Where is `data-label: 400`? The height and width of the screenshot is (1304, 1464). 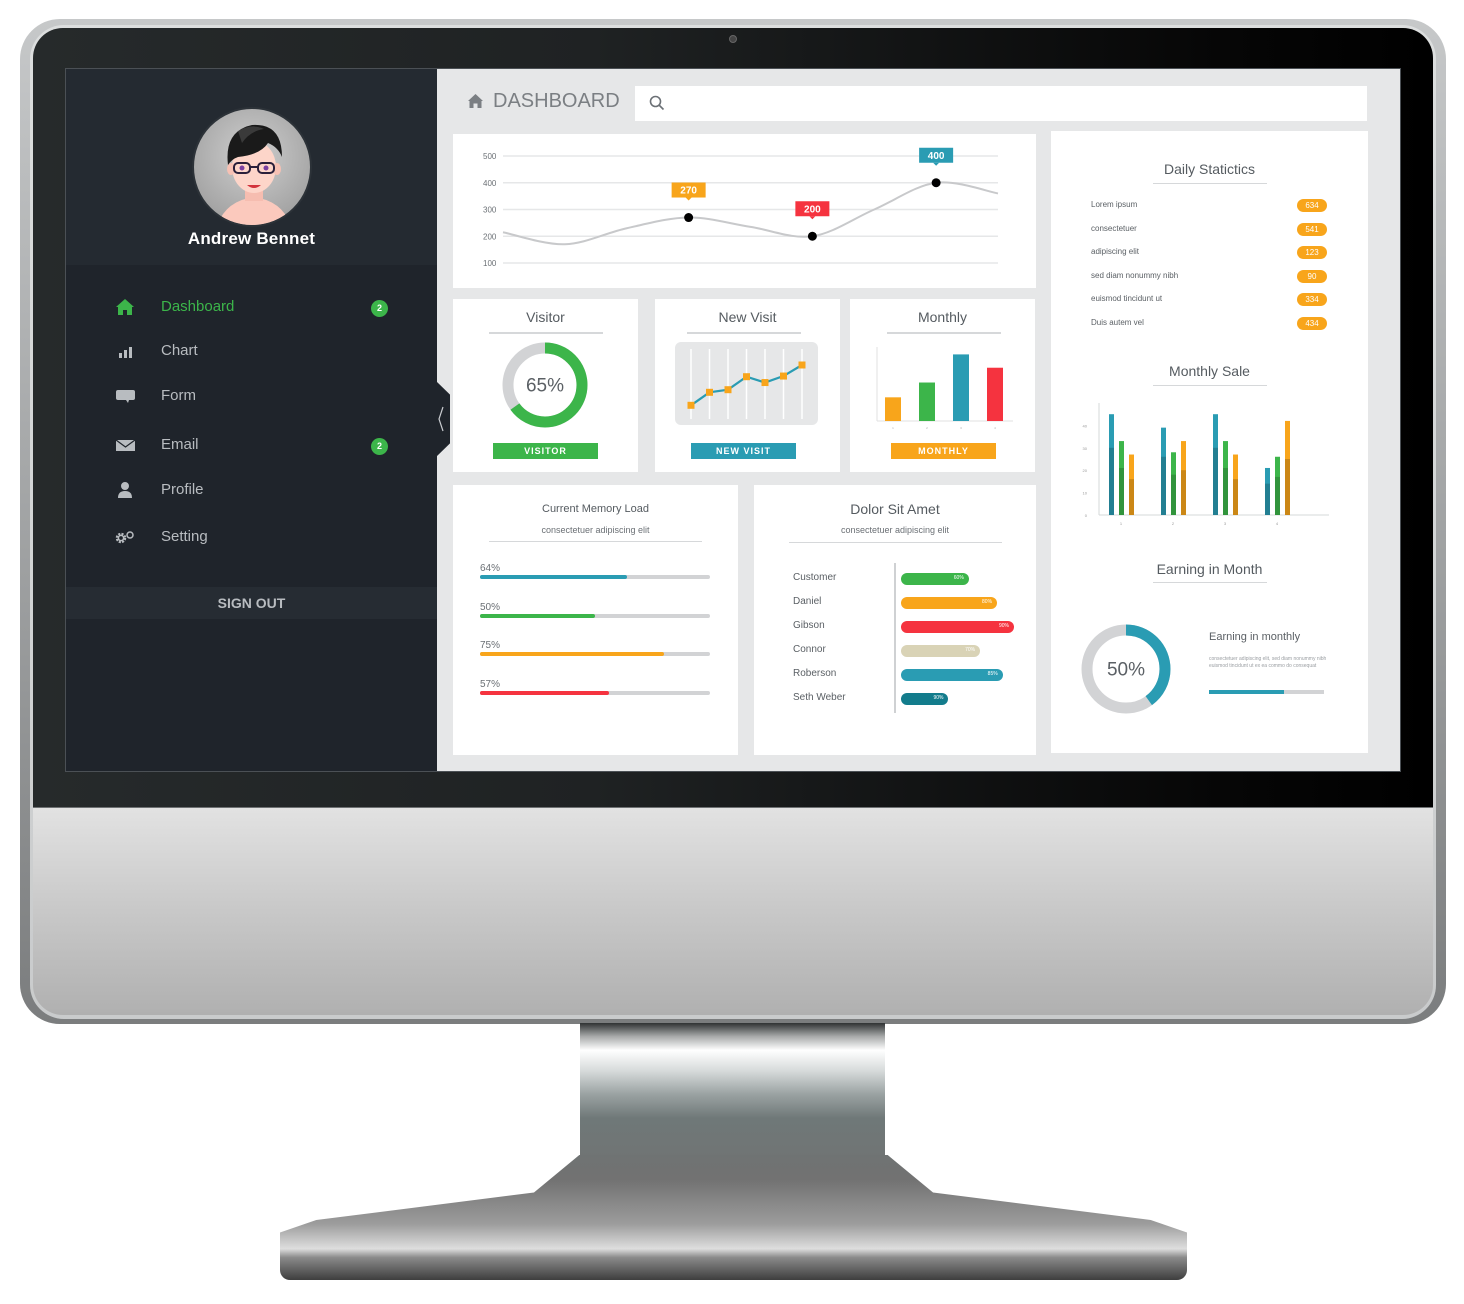
data-label: 400 is located at coordinates (936, 156).